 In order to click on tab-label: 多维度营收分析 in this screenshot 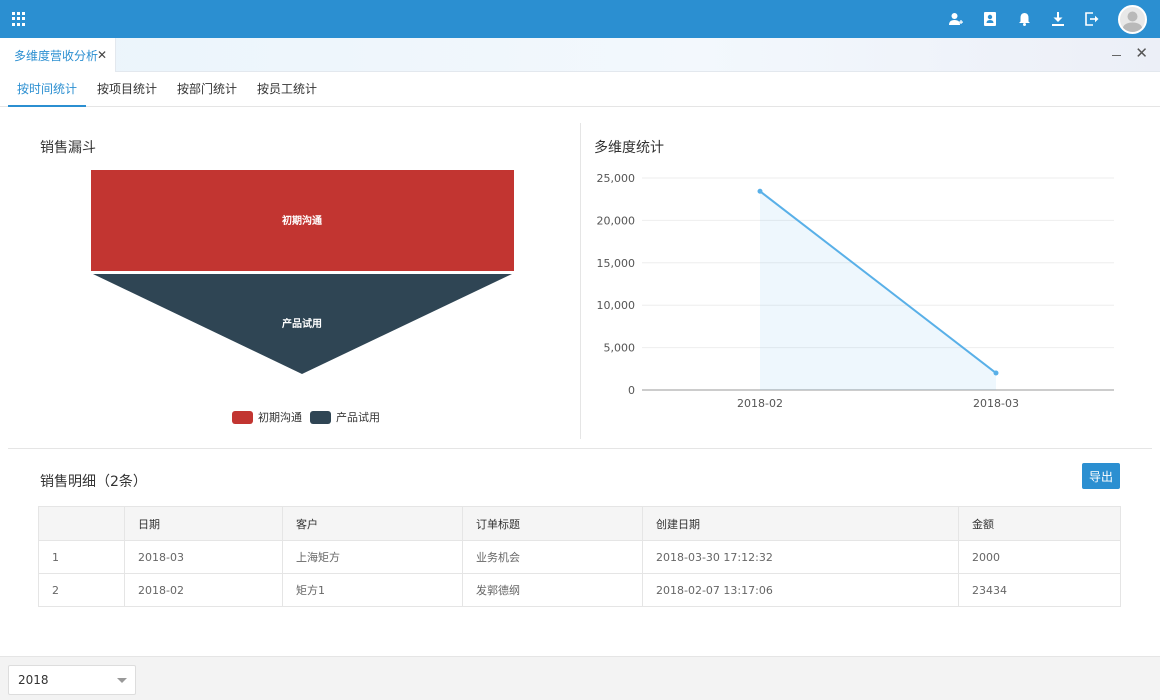, I will do `click(56, 55)`.